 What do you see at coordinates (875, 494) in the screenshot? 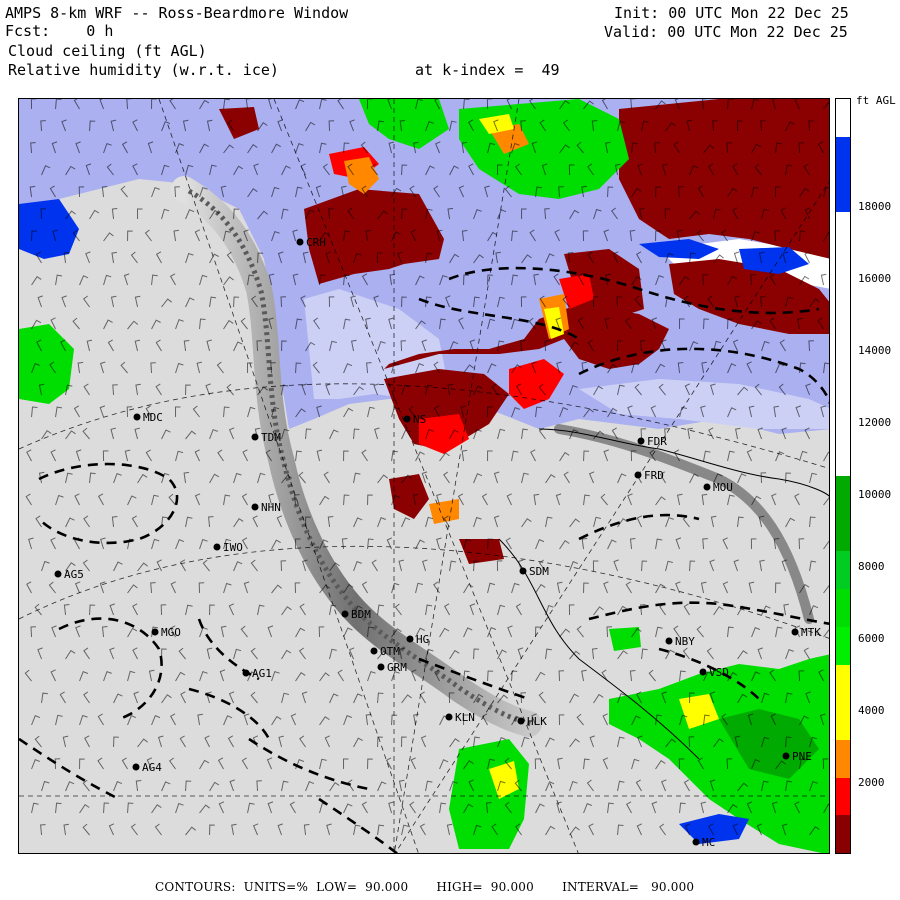
I see `colorbar-tick-label: 10000` at bounding box center [875, 494].